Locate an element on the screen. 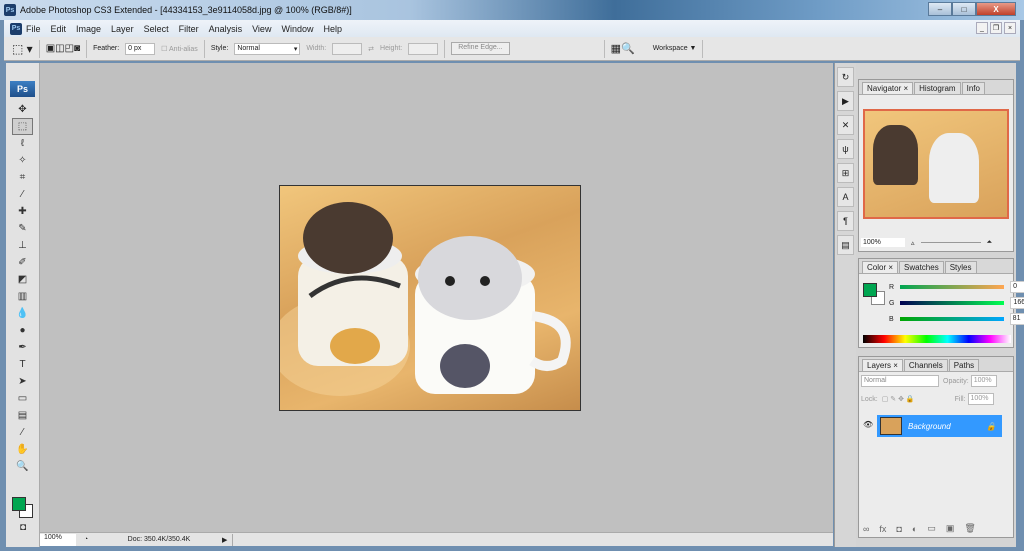 This screenshot has width=1024, height=551. fill-input: 100% is located at coordinates (980, 399).